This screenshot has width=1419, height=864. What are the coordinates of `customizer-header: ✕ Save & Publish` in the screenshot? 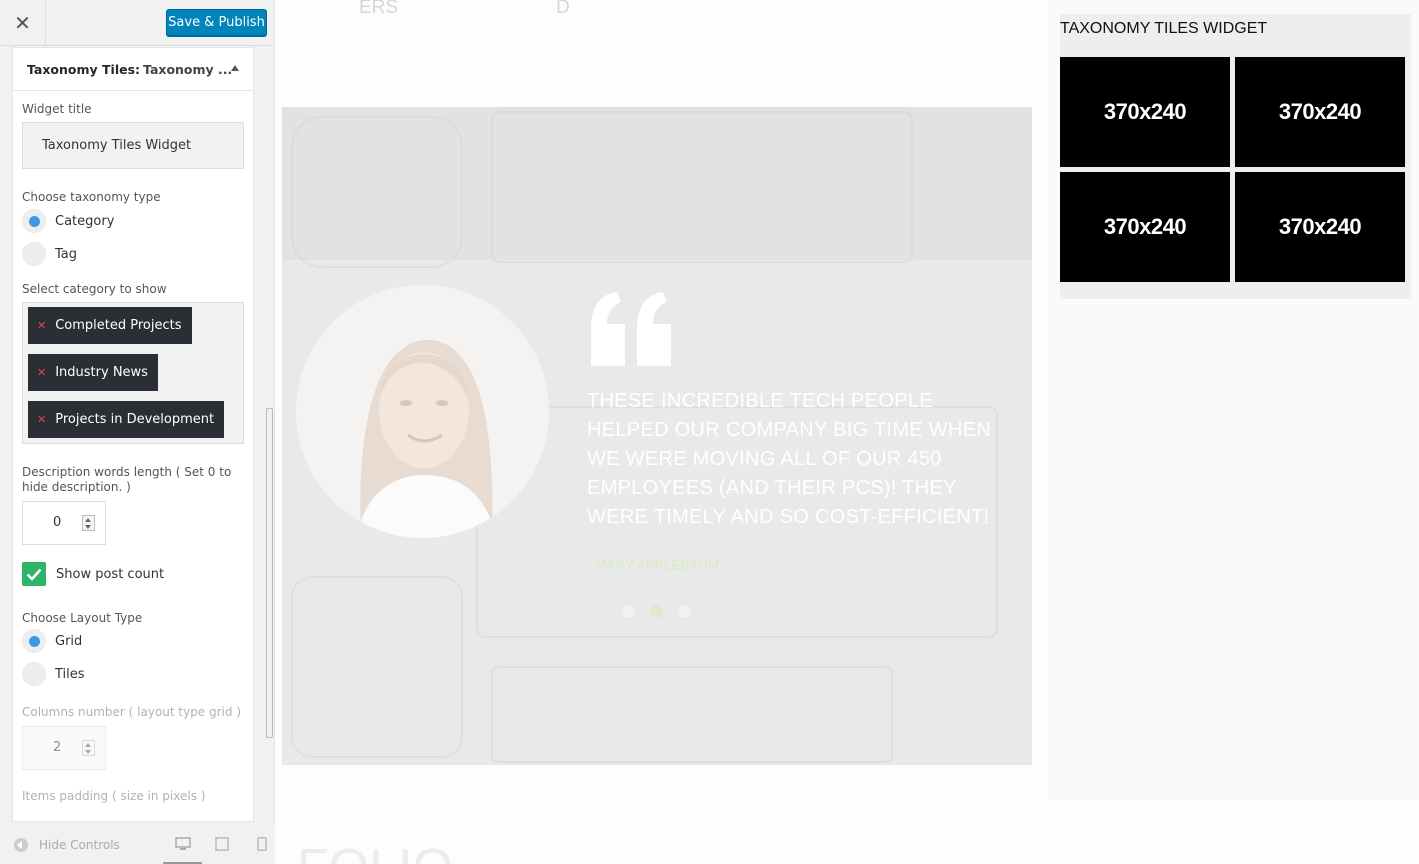 It's located at (137, 23).